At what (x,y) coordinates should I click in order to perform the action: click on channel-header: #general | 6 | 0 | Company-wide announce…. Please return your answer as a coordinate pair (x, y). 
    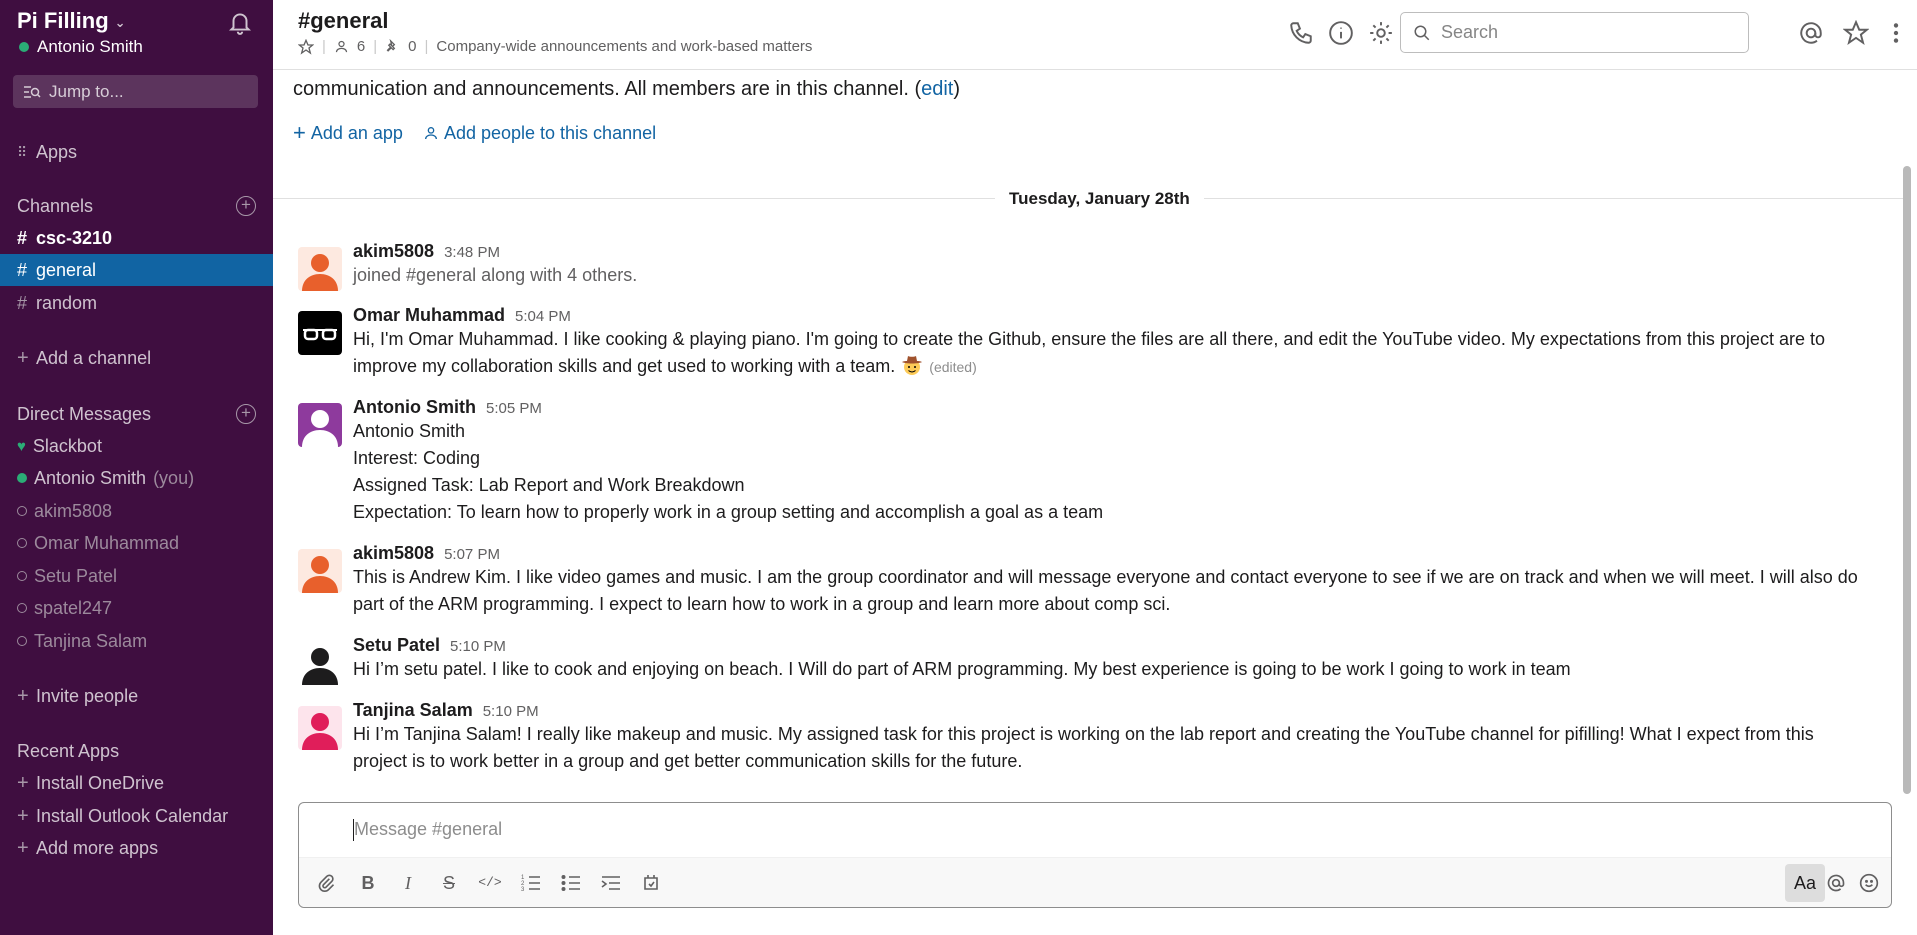
    Looking at the image, I should click on (1095, 35).